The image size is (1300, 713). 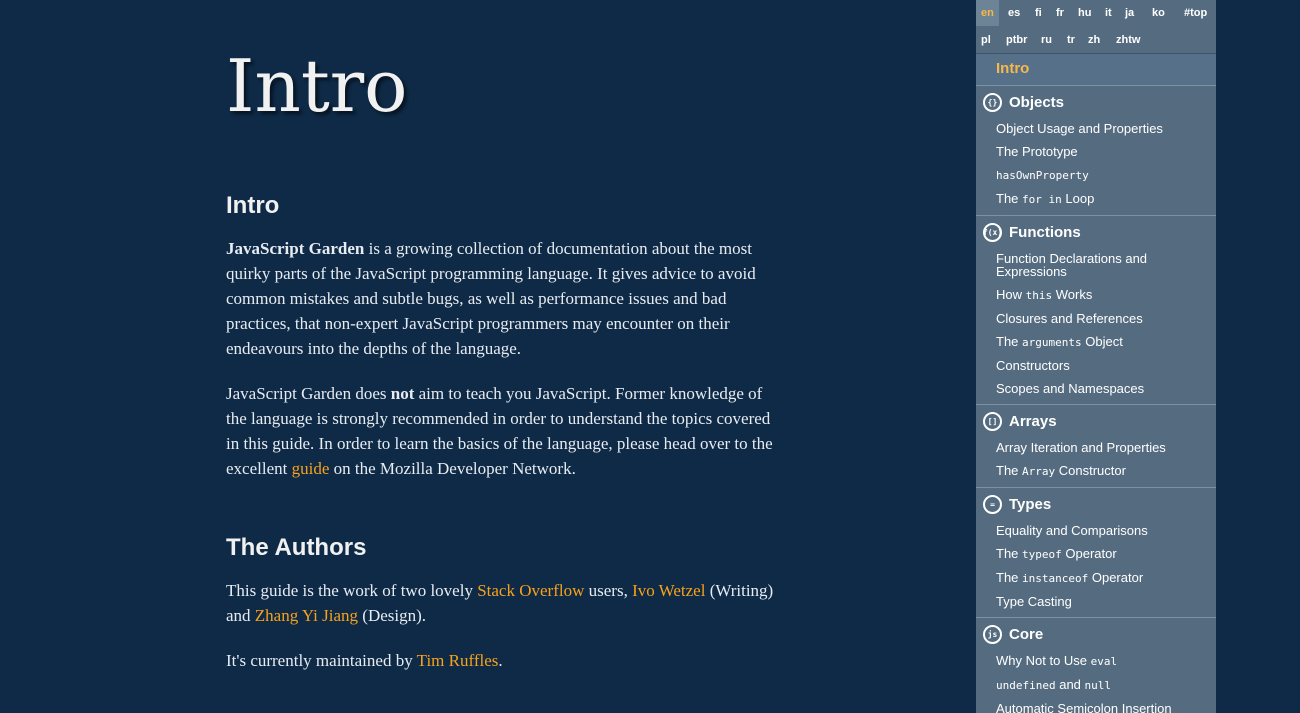 What do you see at coordinates (1039, 295) in the screenshot?
I see `nav-item-code: this` at bounding box center [1039, 295].